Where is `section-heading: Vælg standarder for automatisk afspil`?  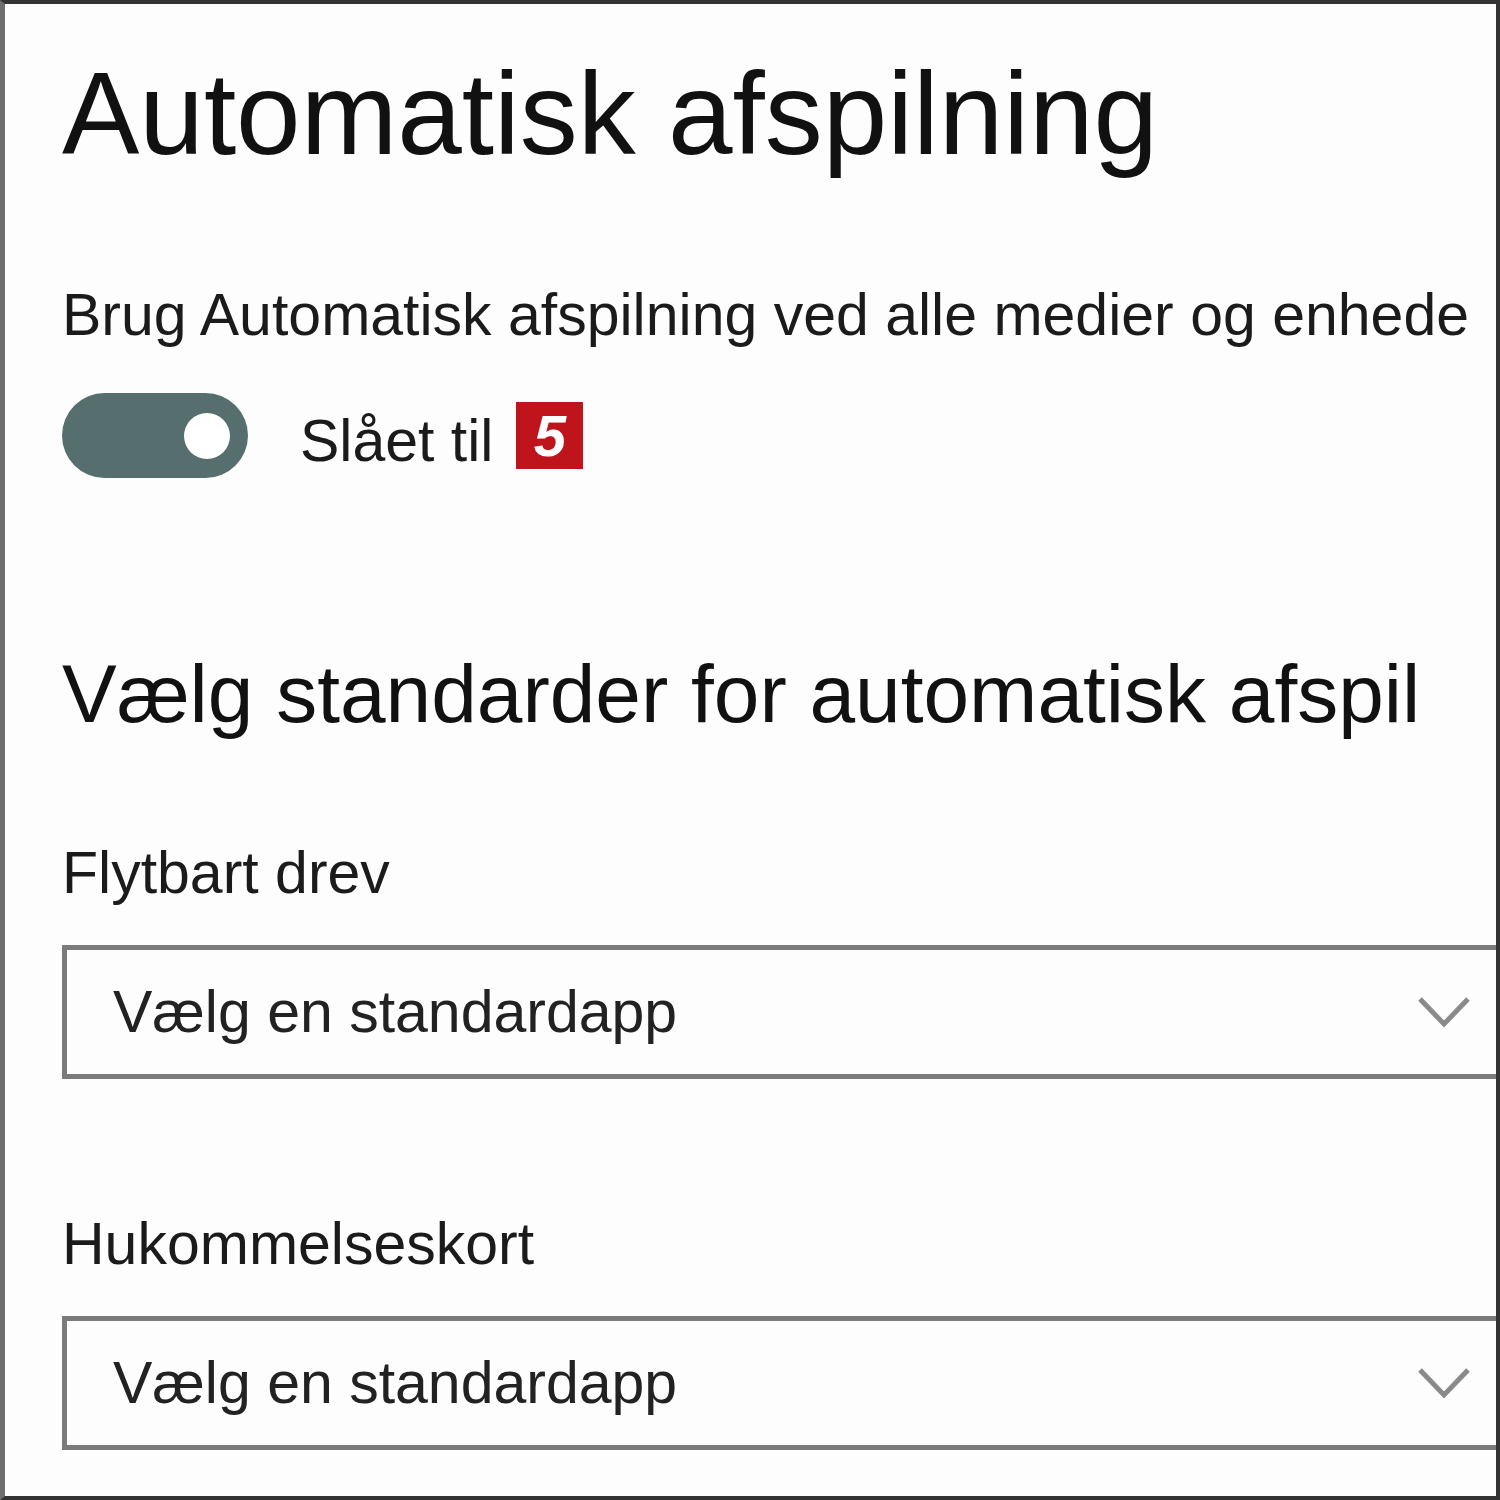 section-heading: Vælg standarder for automatisk afspil is located at coordinates (742, 694).